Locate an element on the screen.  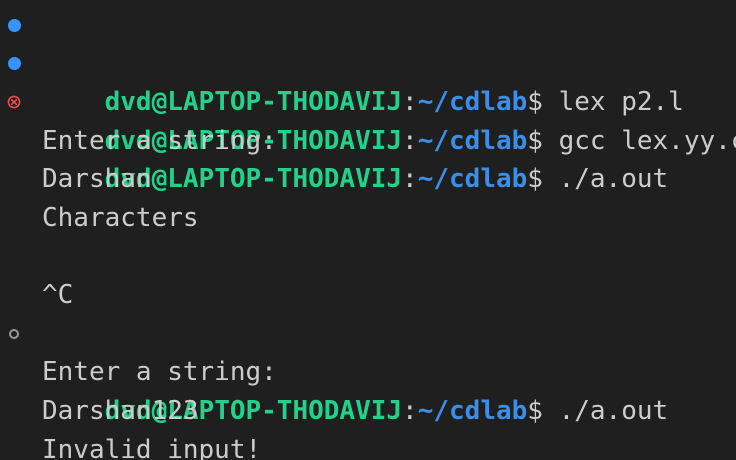
error-circle-x-icon is located at coordinates (14, 102).